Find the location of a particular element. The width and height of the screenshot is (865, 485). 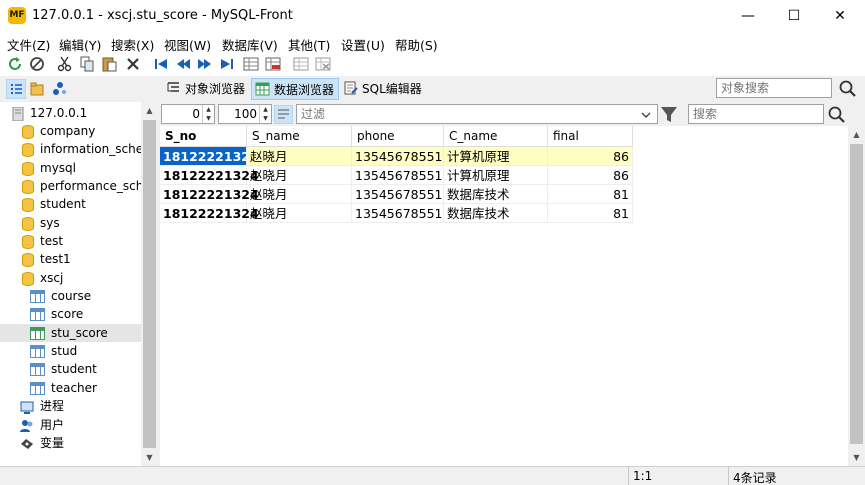

tree-table-course: course is located at coordinates (60, 296).